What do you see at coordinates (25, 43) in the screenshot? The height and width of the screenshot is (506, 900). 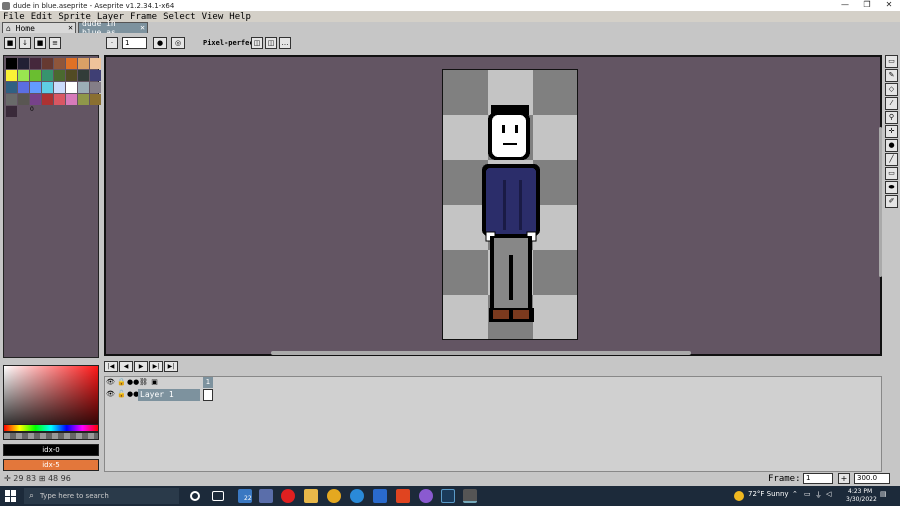 I see `download-icon: ↓` at bounding box center [25, 43].